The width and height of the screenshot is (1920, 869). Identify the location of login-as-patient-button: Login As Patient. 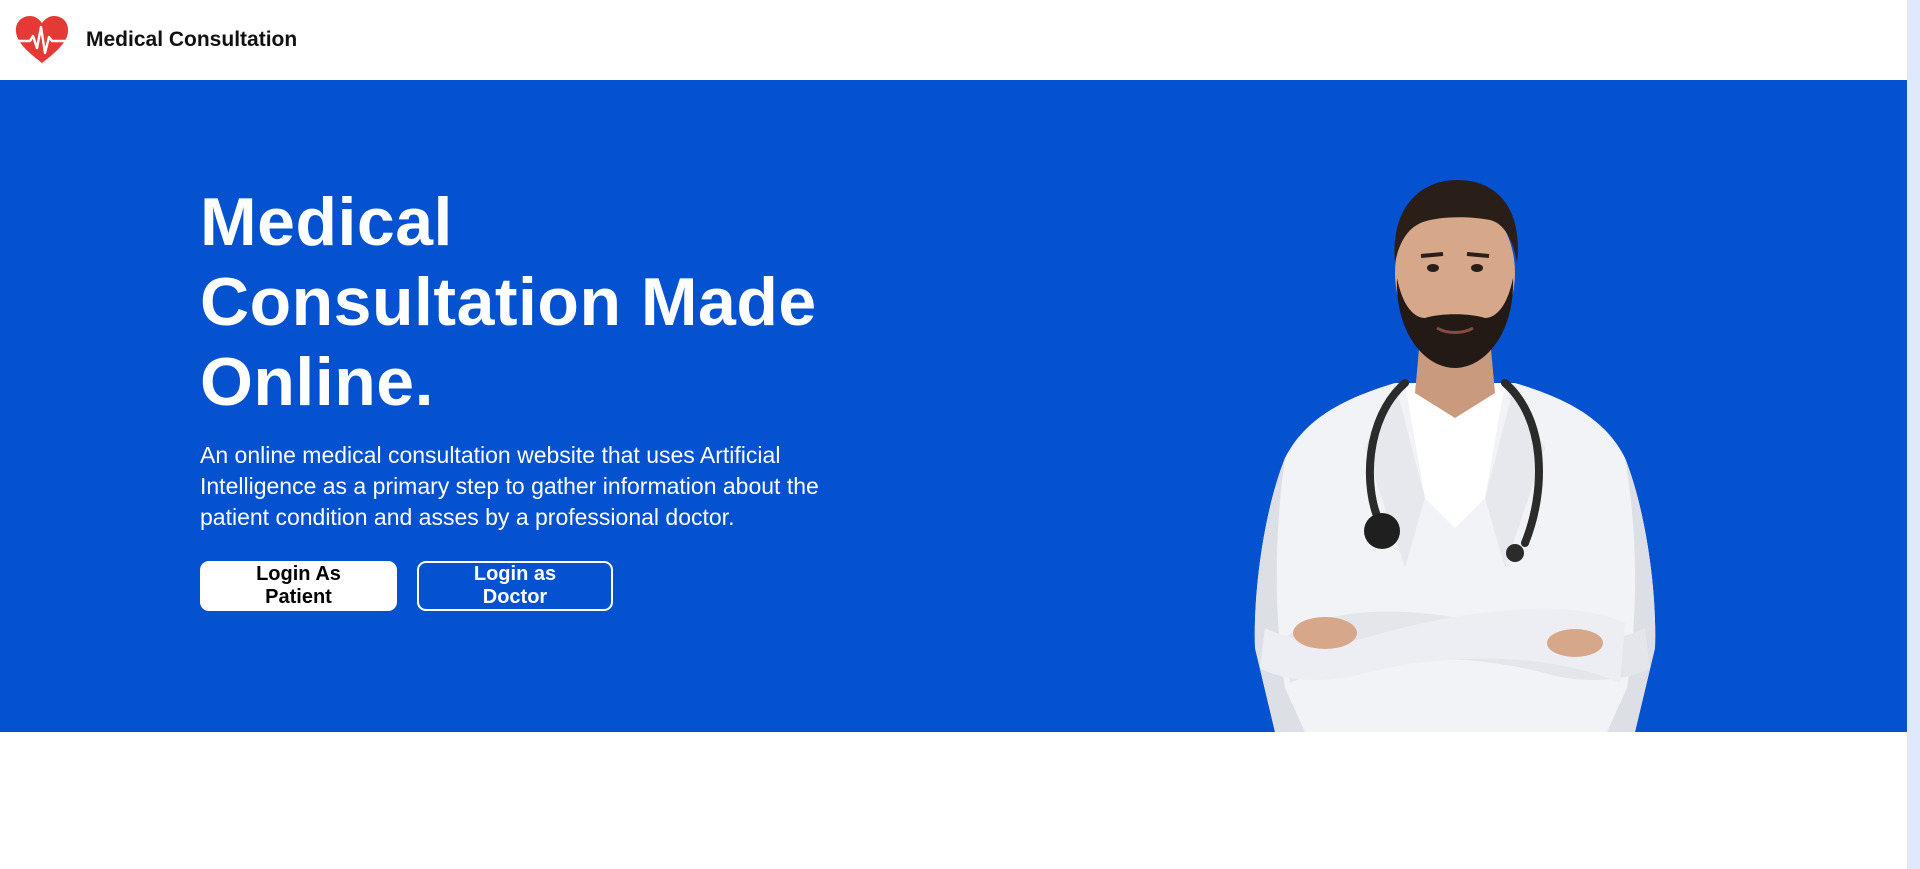
(298, 586).